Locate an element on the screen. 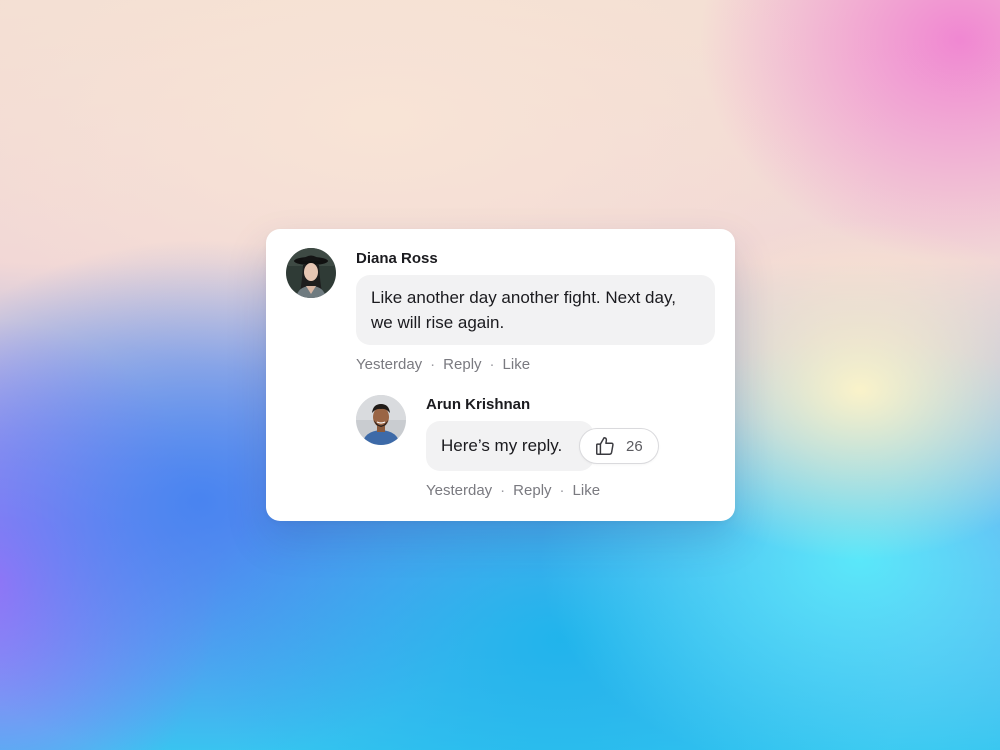 The width and height of the screenshot is (1000, 750). reply-timestamp: Yesterday is located at coordinates (459, 490).